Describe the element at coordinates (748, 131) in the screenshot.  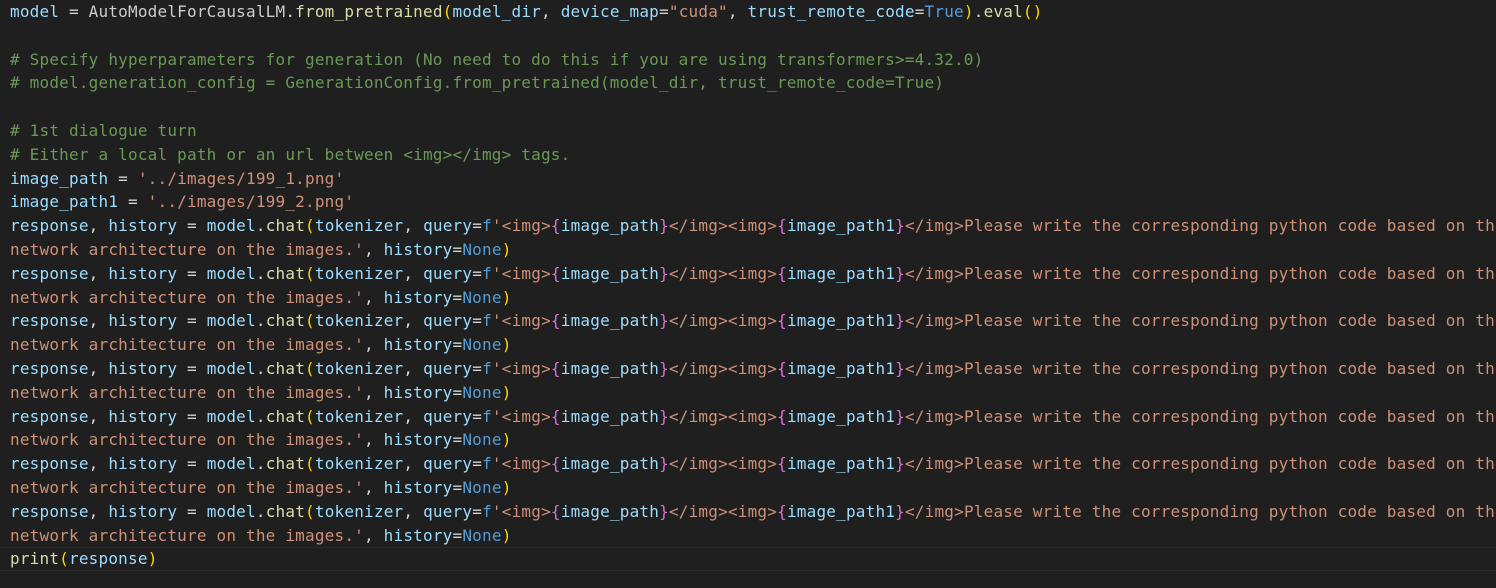
I see `code-line: # 1st dialogue turn` at that location.